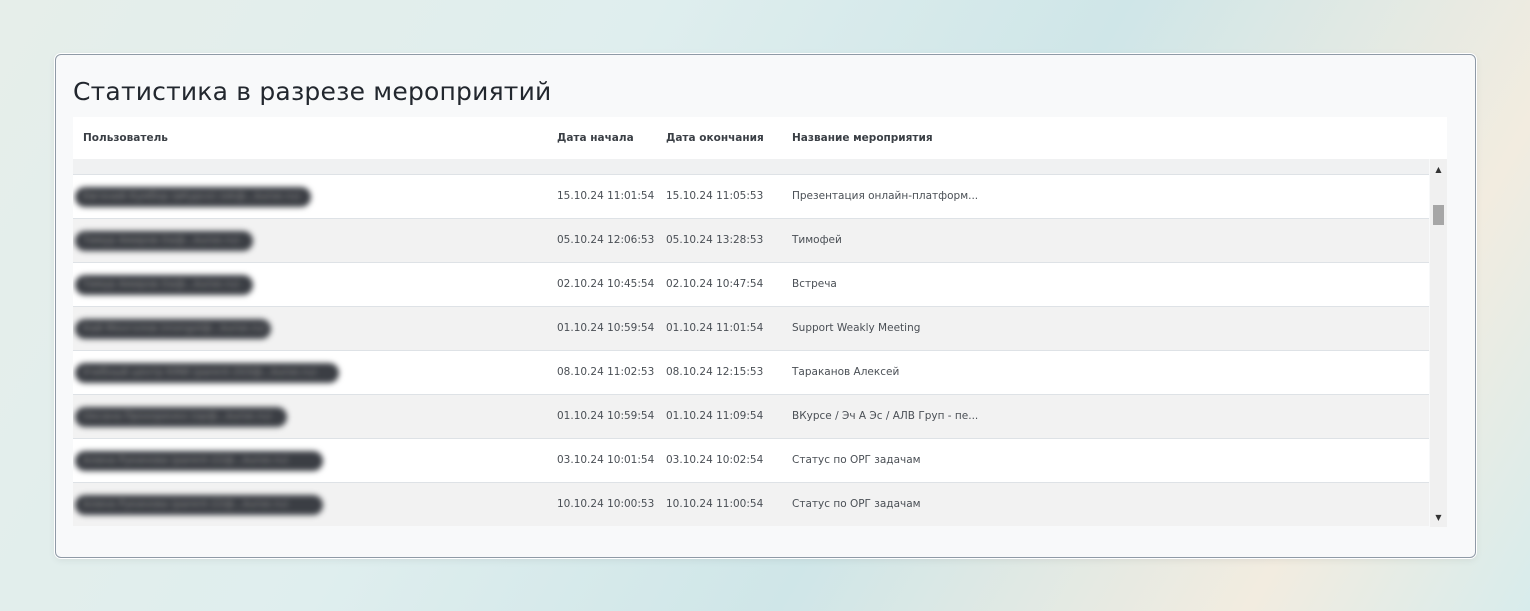 The width and height of the screenshot is (1530, 611). I want to click on table-spacer-row, so click(751, 167).